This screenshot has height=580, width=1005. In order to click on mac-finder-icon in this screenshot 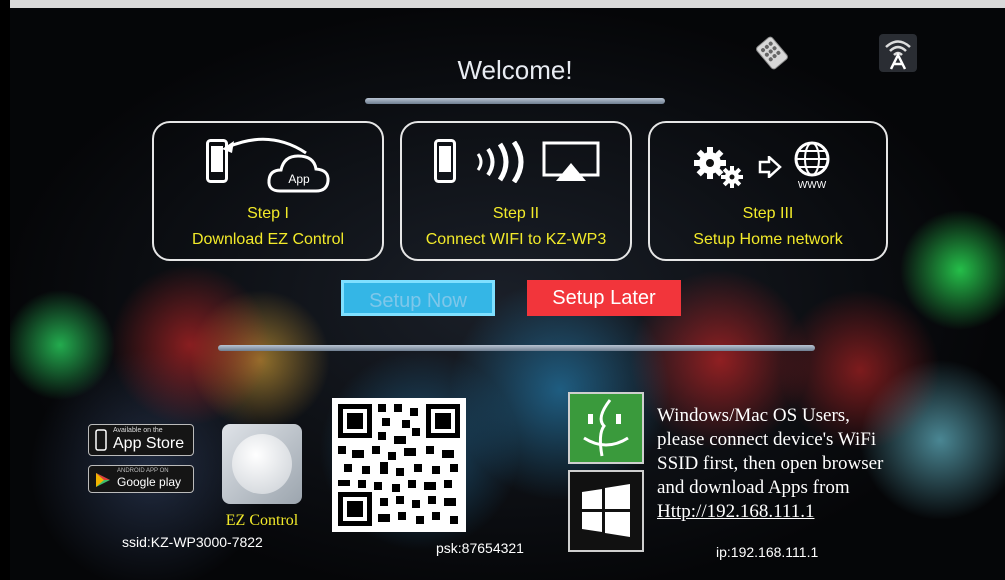, I will do `click(606, 428)`.